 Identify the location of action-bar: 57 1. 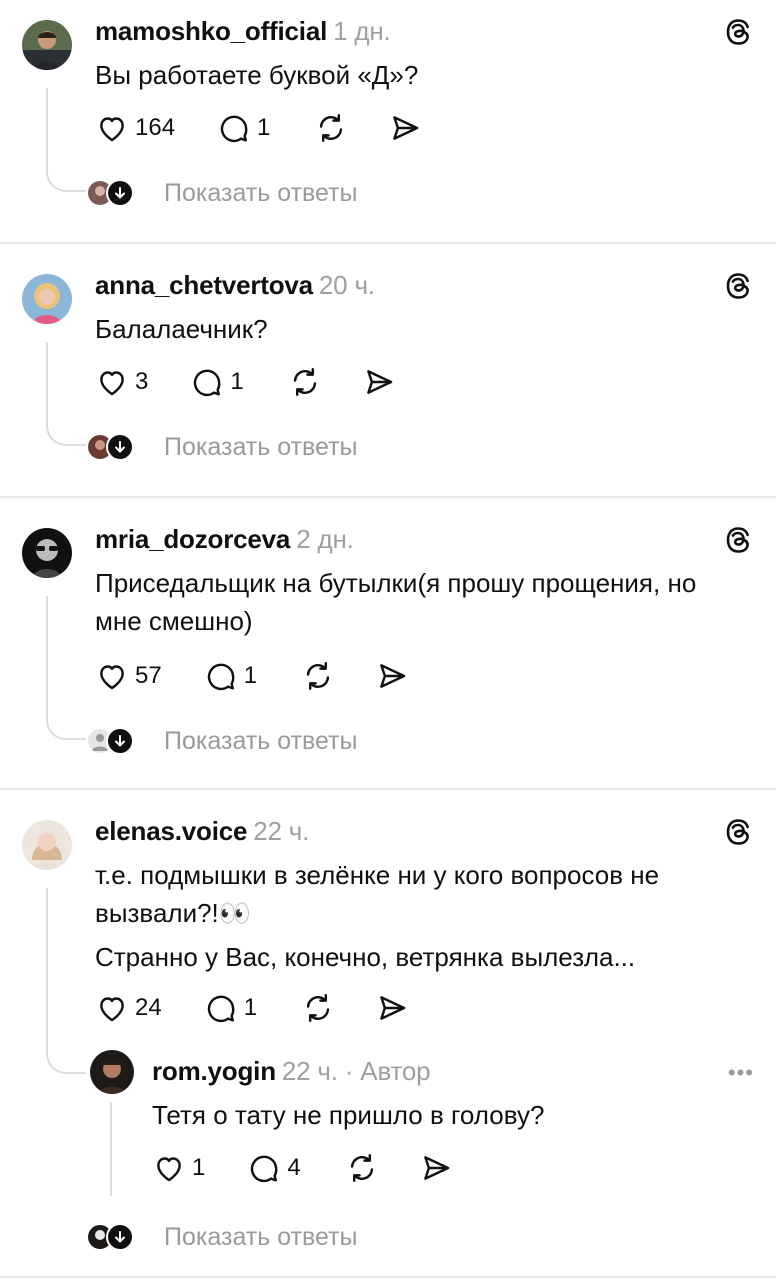
(252, 676).